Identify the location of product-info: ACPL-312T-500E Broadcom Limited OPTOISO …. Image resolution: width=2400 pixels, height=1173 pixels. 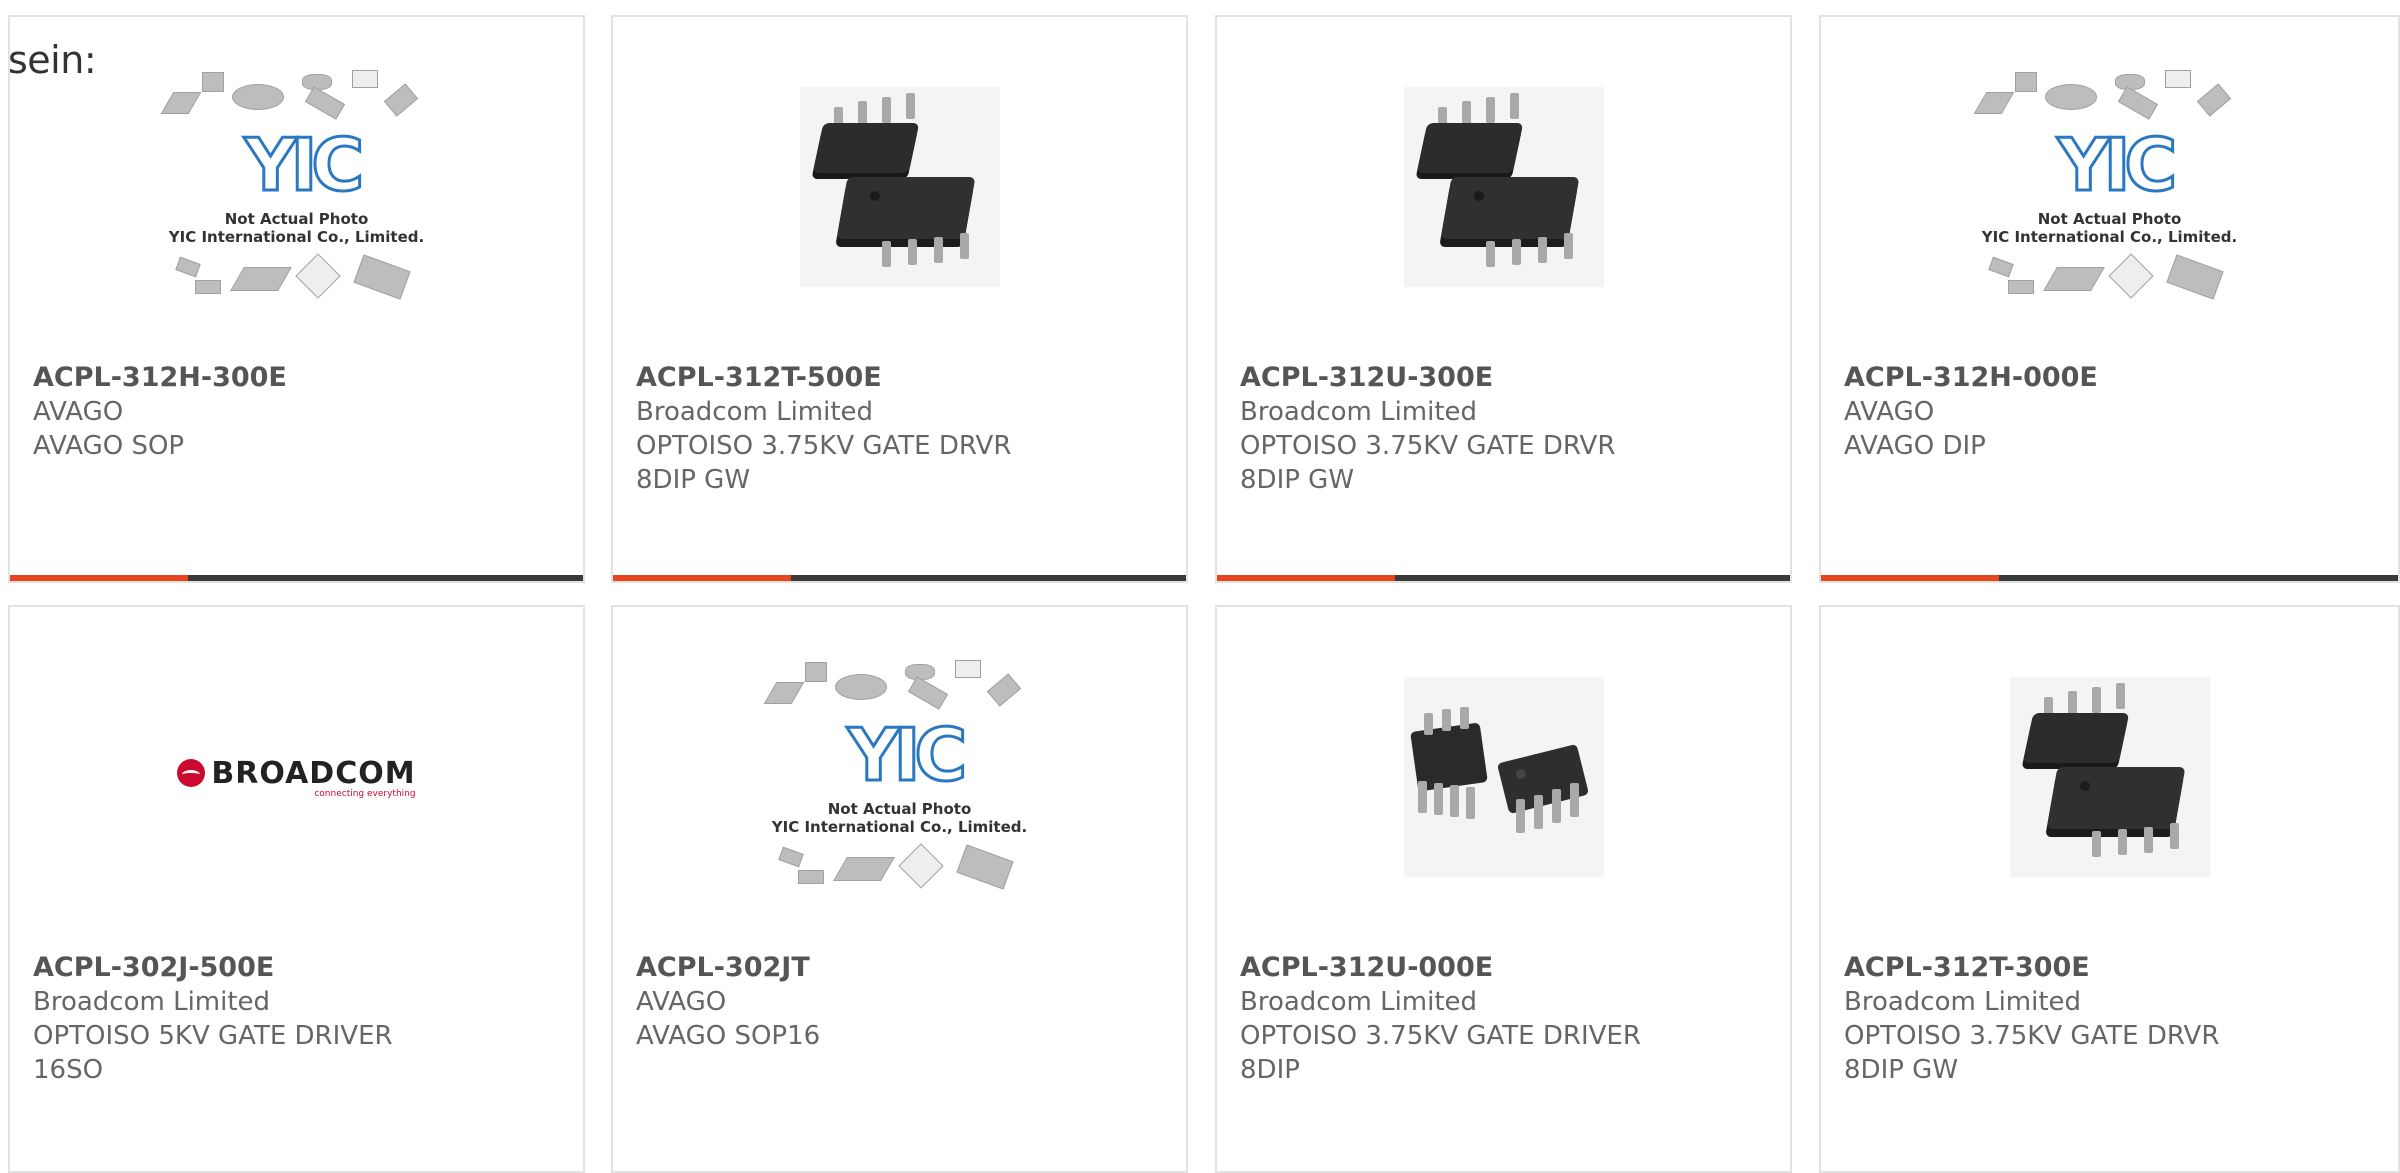
(901, 429).